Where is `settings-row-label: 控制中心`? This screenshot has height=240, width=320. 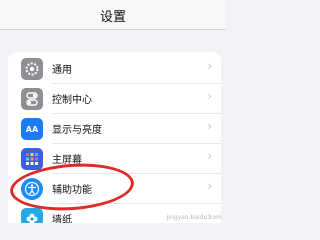 settings-row-label: 控制中心 is located at coordinates (72, 100).